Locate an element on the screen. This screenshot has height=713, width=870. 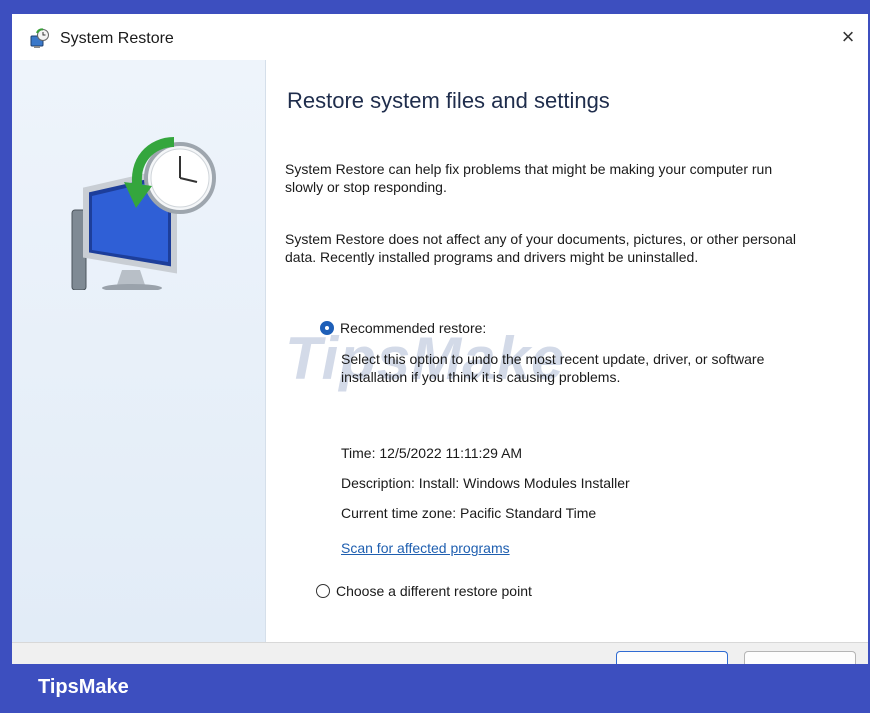
top-background-strip is located at coordinates (435, 7).